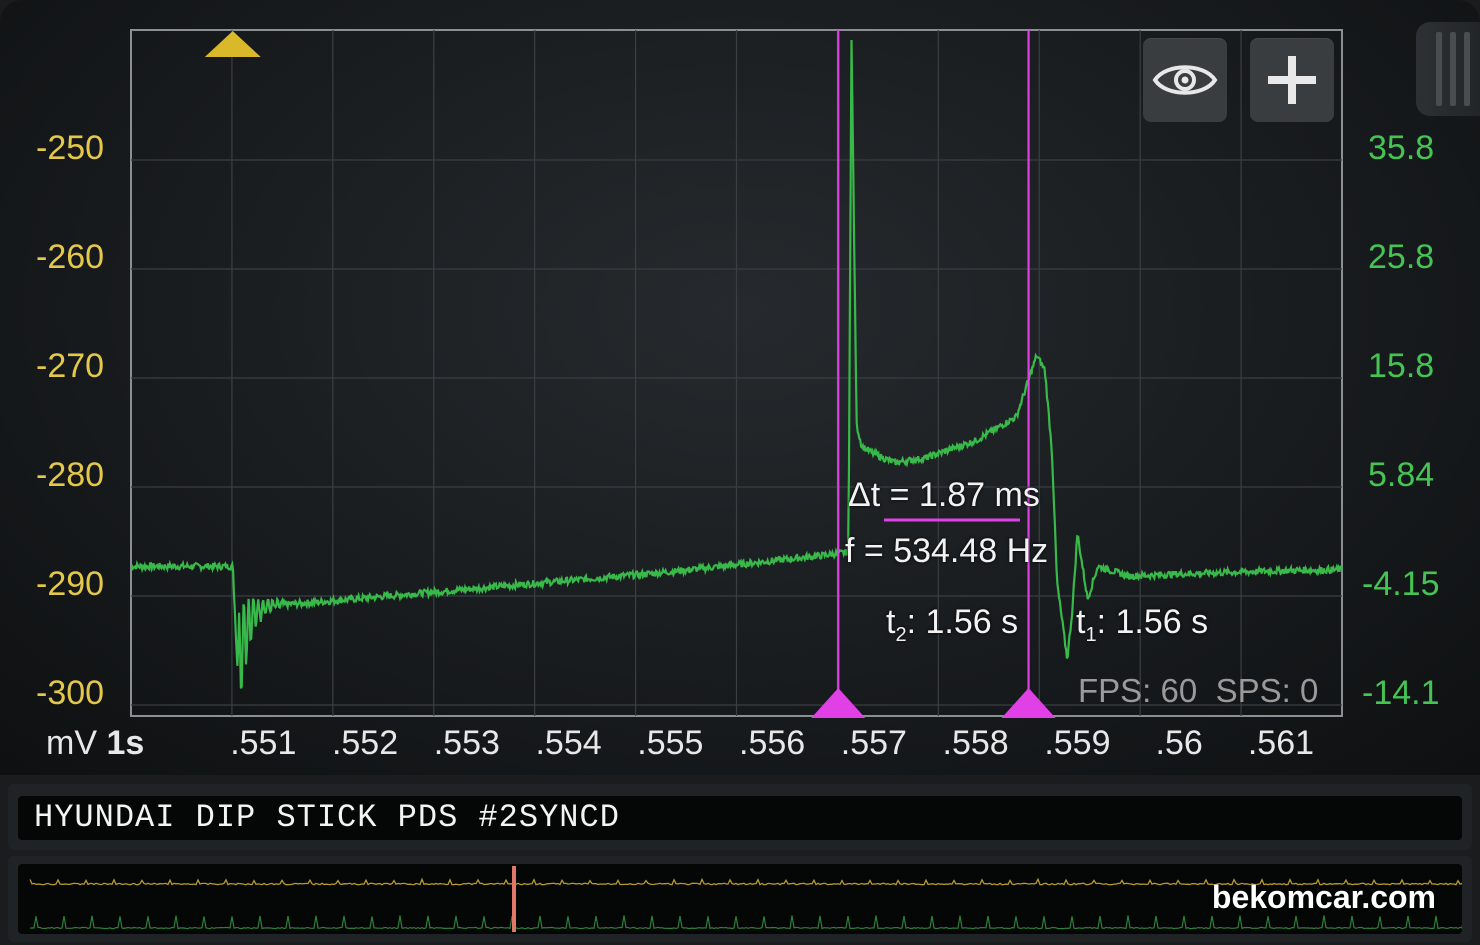 The height and width of the screenshot is (945, 1480). What do you see at coordinates (972, 622) in the screenshot?
I see `t2-value: 1.56 s` at bounding box center [972, 622].